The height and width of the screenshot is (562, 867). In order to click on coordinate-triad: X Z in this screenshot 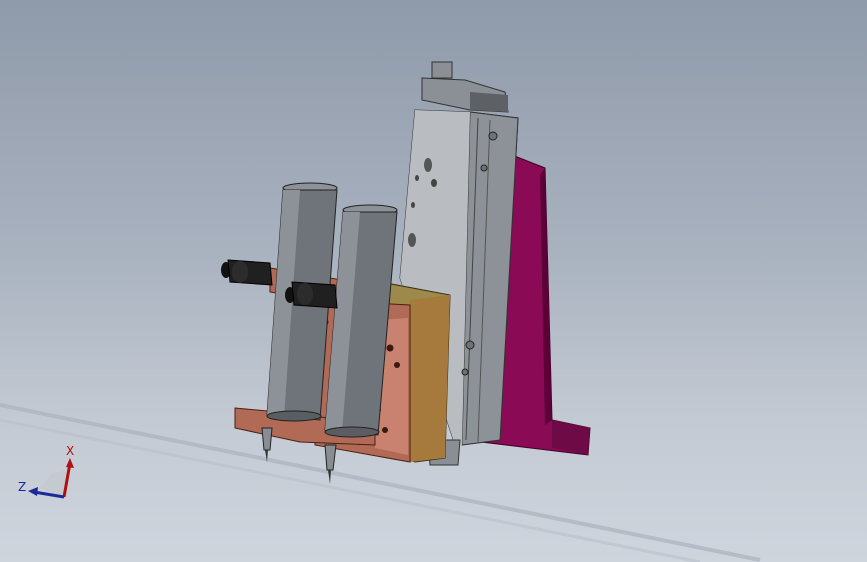, I will do `click(46, 471)`.